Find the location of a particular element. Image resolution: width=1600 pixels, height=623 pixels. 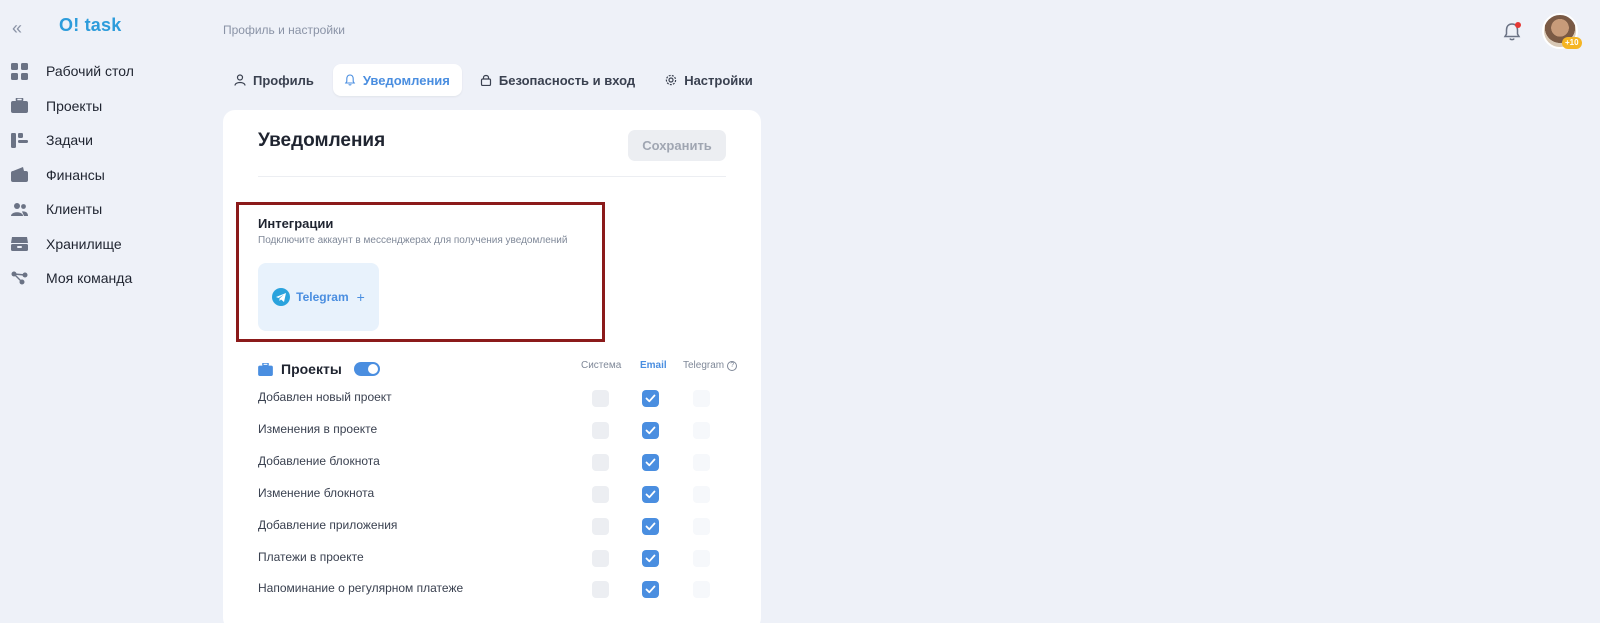

sidebar-item-label: Проекты is located at coordinates (74, 105).